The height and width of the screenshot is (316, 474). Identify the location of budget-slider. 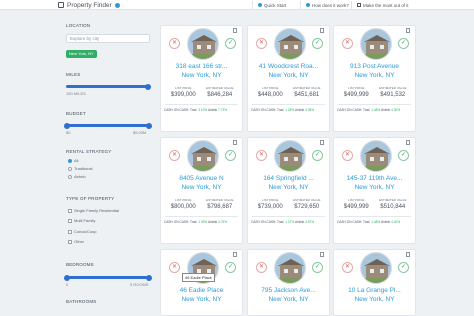
(108, 125).